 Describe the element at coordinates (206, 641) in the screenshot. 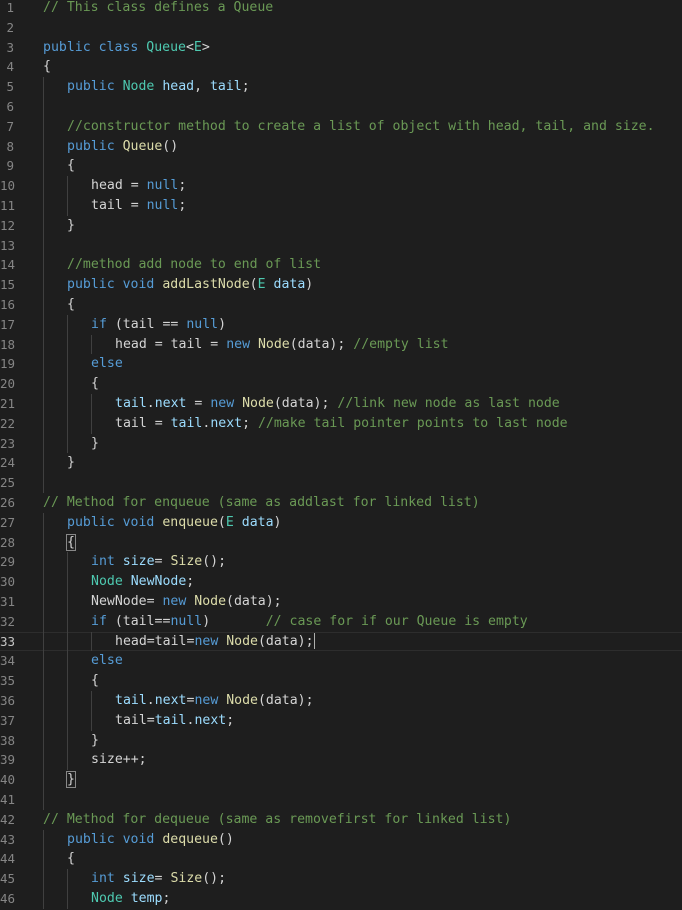

I see `code-token: new` at that location.